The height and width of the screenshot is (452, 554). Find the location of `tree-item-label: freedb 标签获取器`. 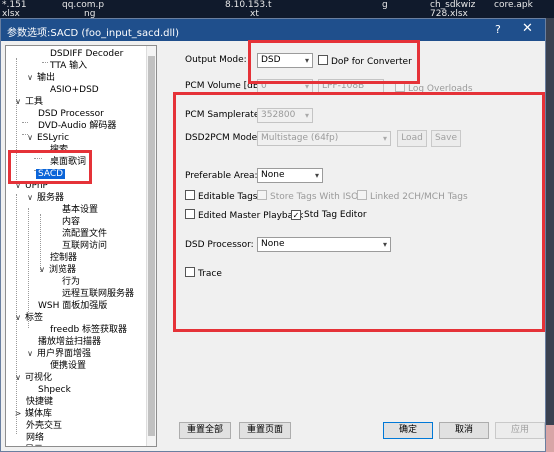

tree-item-label: freedb 标签获取器 is located at coordinates (89, 330).